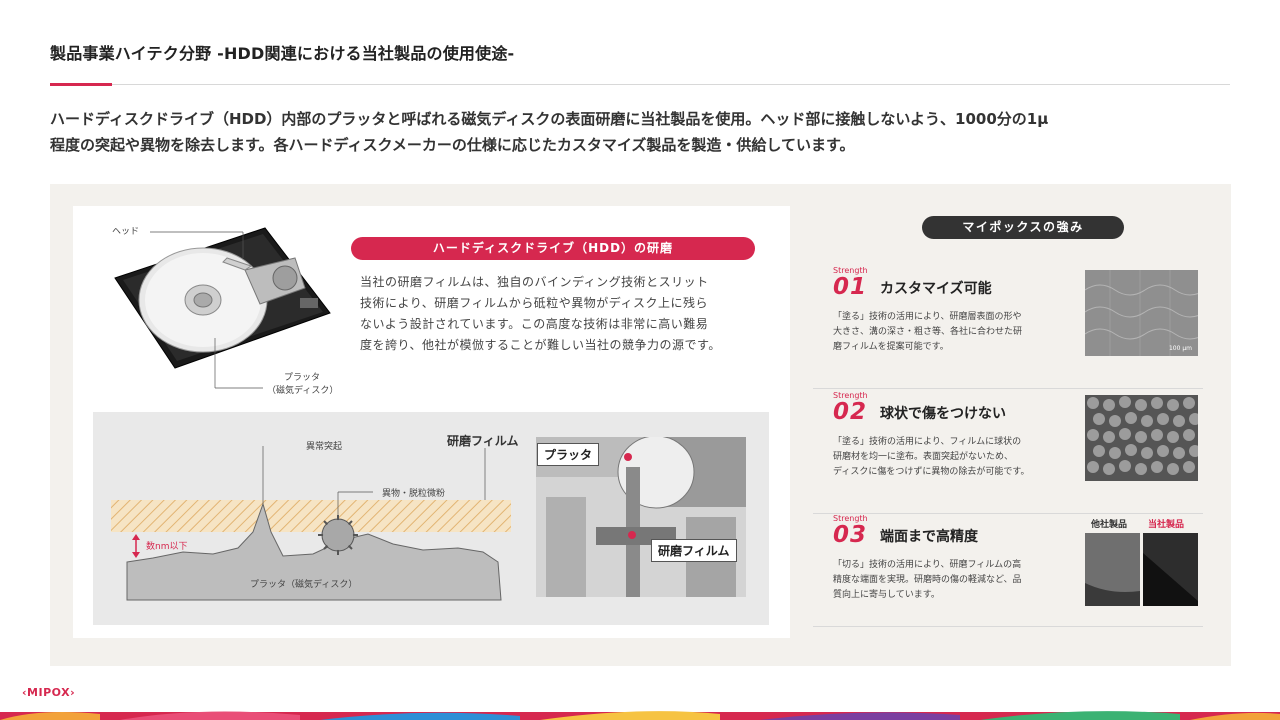 The image size is (1280, 720). I want to click on platter-label-2: （磁気ディスク）, so click(303, 391).